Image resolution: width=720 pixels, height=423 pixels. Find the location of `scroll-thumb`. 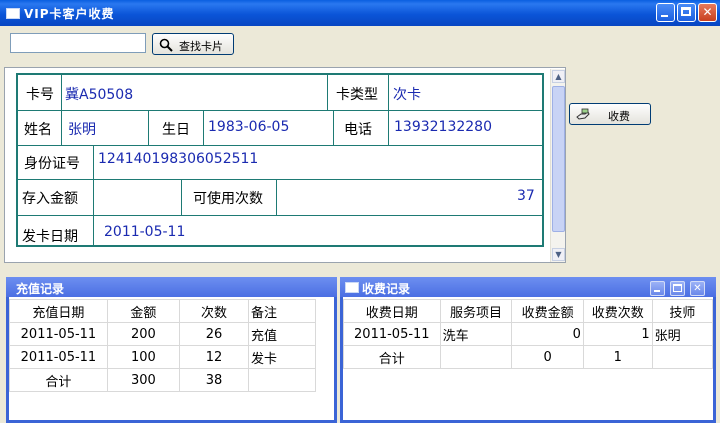

scroll-thumb is located at coordinates (558, 159).